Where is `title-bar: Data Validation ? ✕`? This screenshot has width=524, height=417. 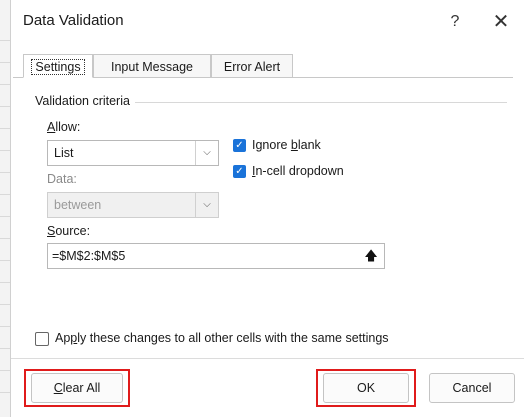 title-bar: Data Validation ? ✕ is located at coordinates (267, 21).